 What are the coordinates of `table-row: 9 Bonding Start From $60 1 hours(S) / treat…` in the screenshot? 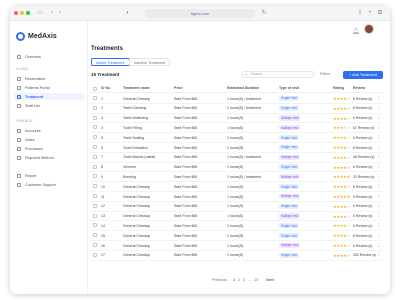 It's located at (236, 177).